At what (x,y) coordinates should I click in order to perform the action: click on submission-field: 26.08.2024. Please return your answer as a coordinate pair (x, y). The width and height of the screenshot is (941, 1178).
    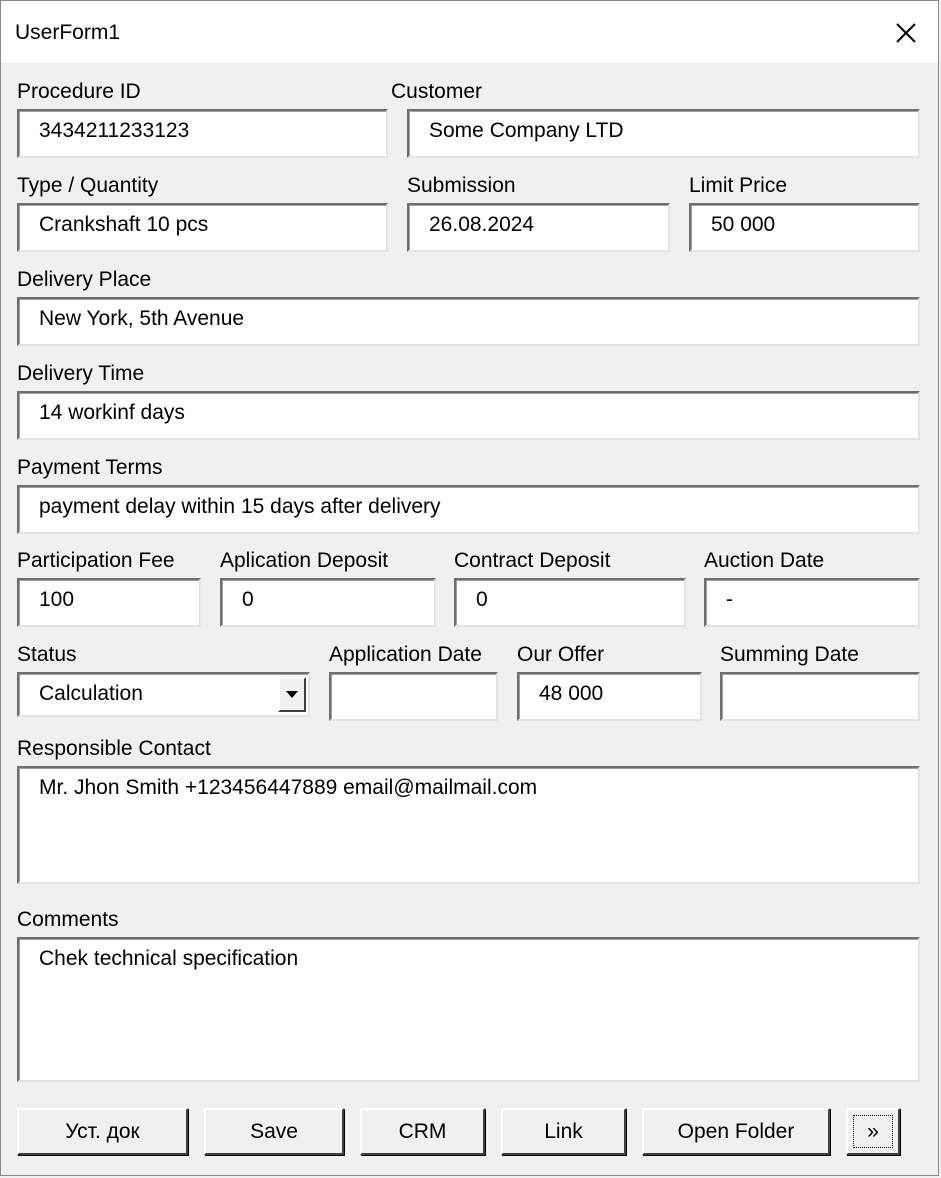
    Looking at the image, I should click on (538, 227).